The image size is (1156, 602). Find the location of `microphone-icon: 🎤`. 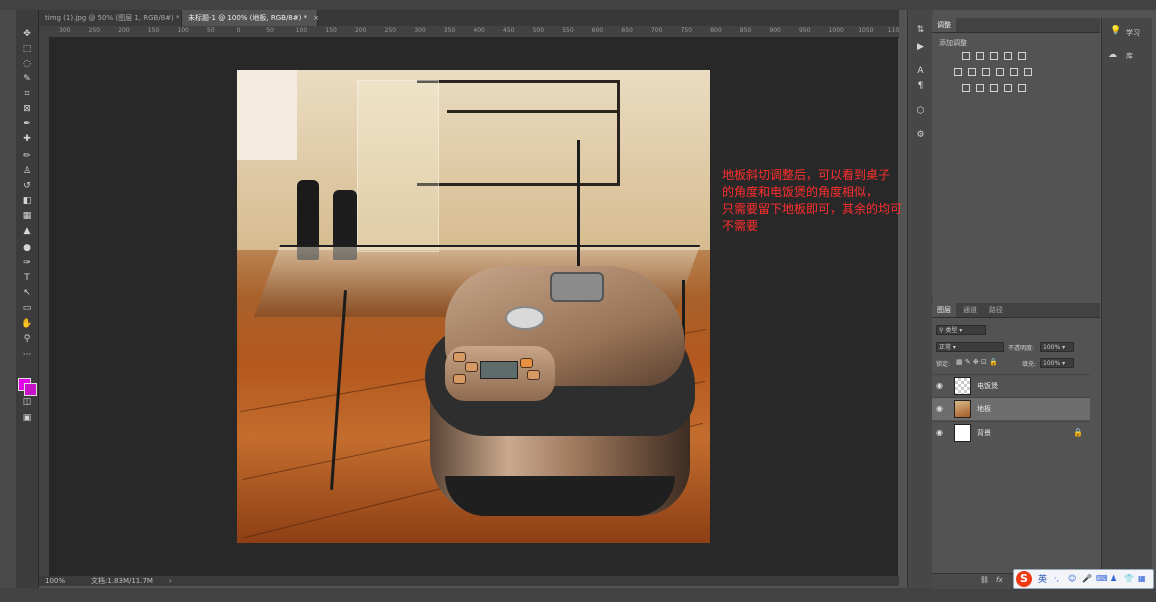

microphone-icon: 🎤 is located at coordinates (1087, 578).